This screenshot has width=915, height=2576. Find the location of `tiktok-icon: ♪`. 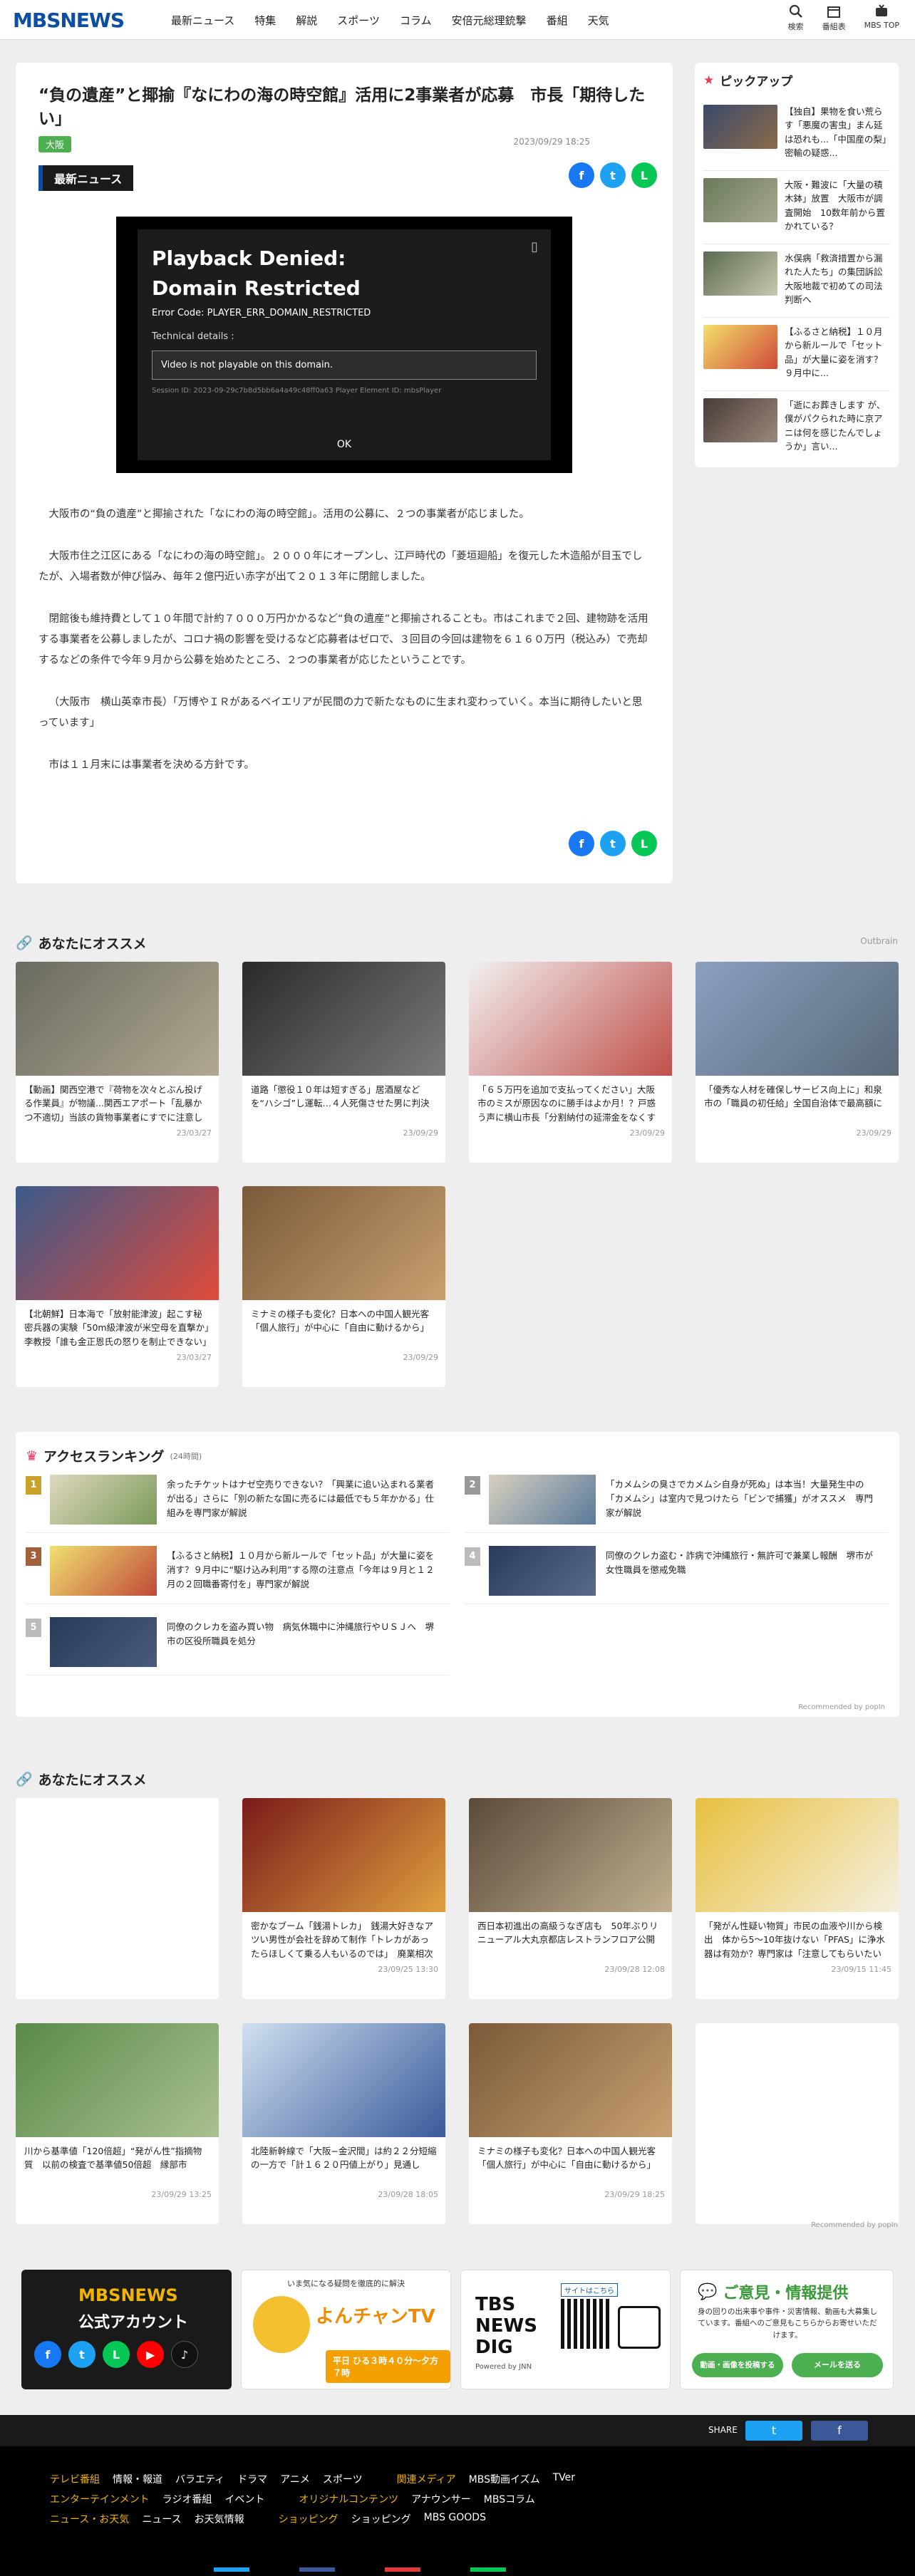

tiktok-icon: ♪ is located at coordinates (184, 2354).